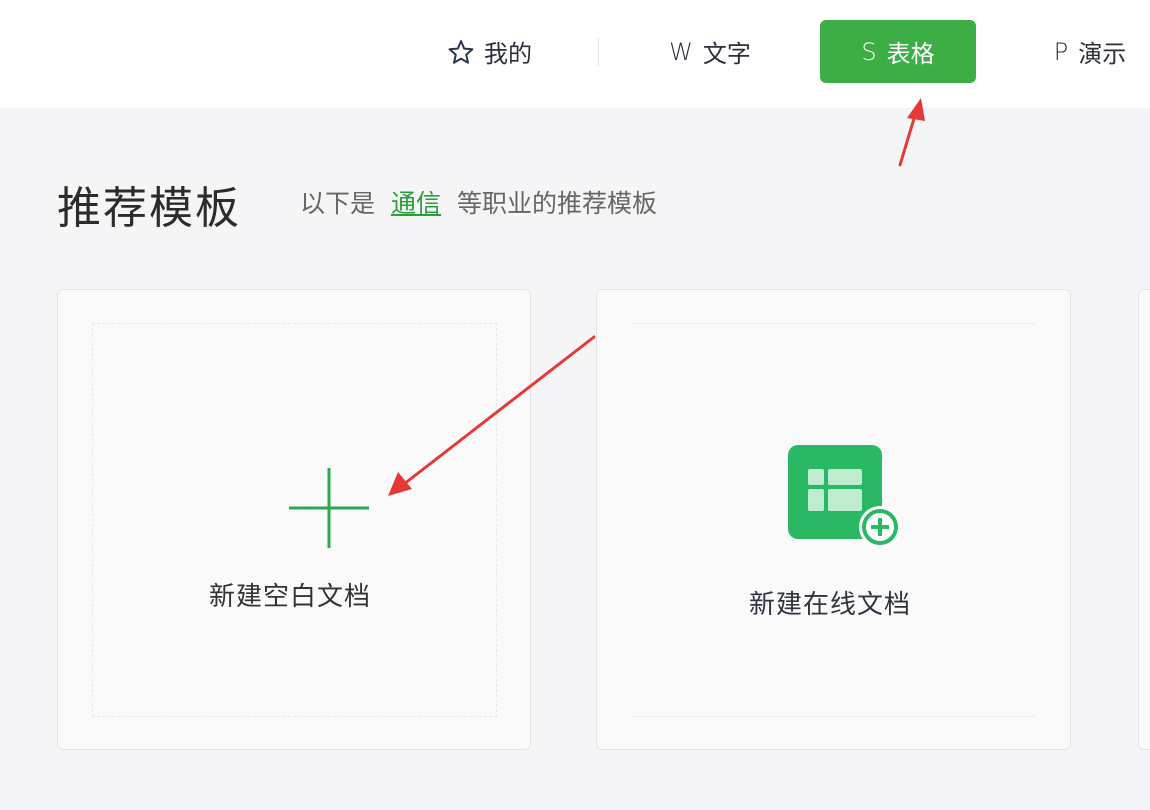 The image size is (1150, 810). What do you see at coordinates (149, 208) in the screenshot?
I see `section-title: 推荐模板` at bounding box center [149, 208].